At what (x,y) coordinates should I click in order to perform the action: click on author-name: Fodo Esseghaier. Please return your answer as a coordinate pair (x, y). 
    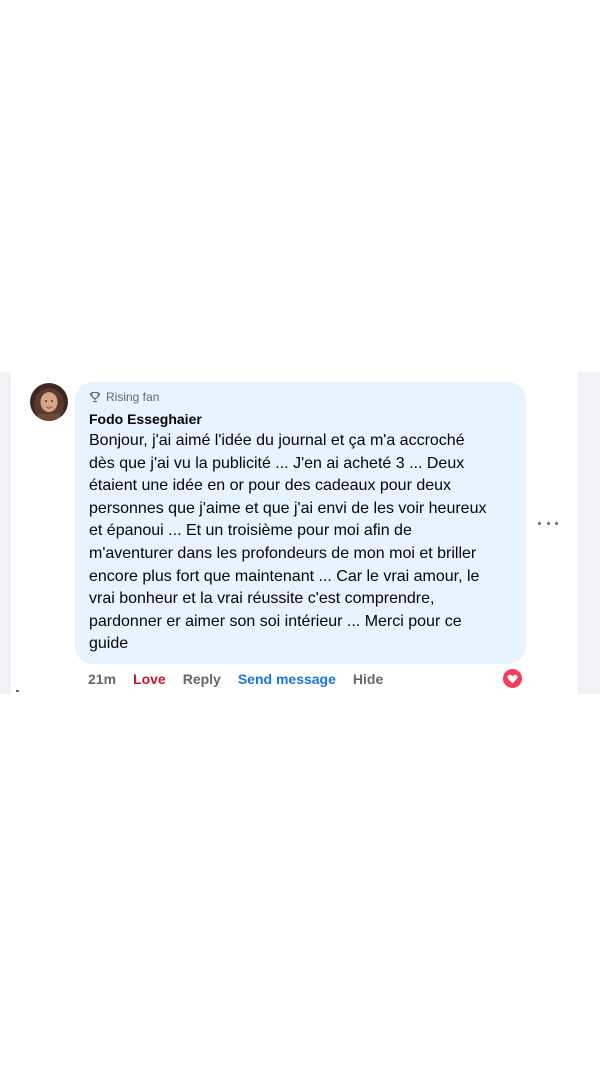
    Looking at the image, I should click on (145, 419).